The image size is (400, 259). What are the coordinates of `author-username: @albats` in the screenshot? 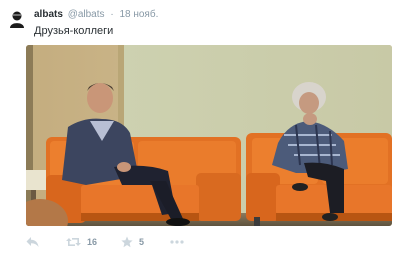 It's located at (86, 14).